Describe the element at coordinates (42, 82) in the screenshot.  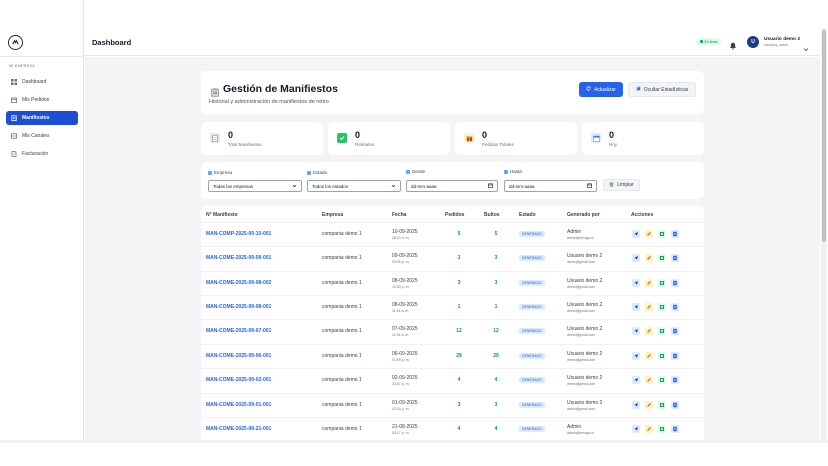
I see `sidebar-item-dashboard: Dashboard` at that location.